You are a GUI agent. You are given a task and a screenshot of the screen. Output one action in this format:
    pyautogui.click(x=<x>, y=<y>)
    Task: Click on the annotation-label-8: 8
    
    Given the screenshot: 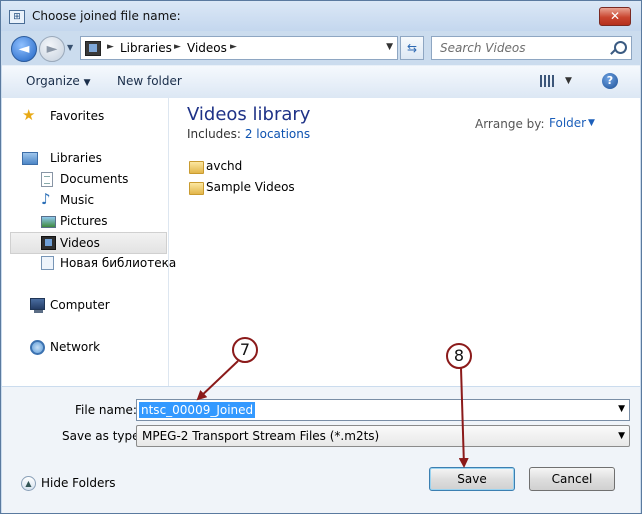 What is the action you would take?
    pyautogui.click(x=459, y=355)
    